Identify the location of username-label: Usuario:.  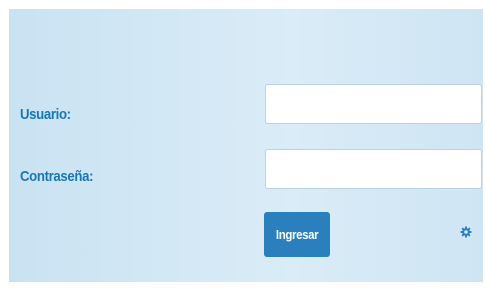
(45, 114).